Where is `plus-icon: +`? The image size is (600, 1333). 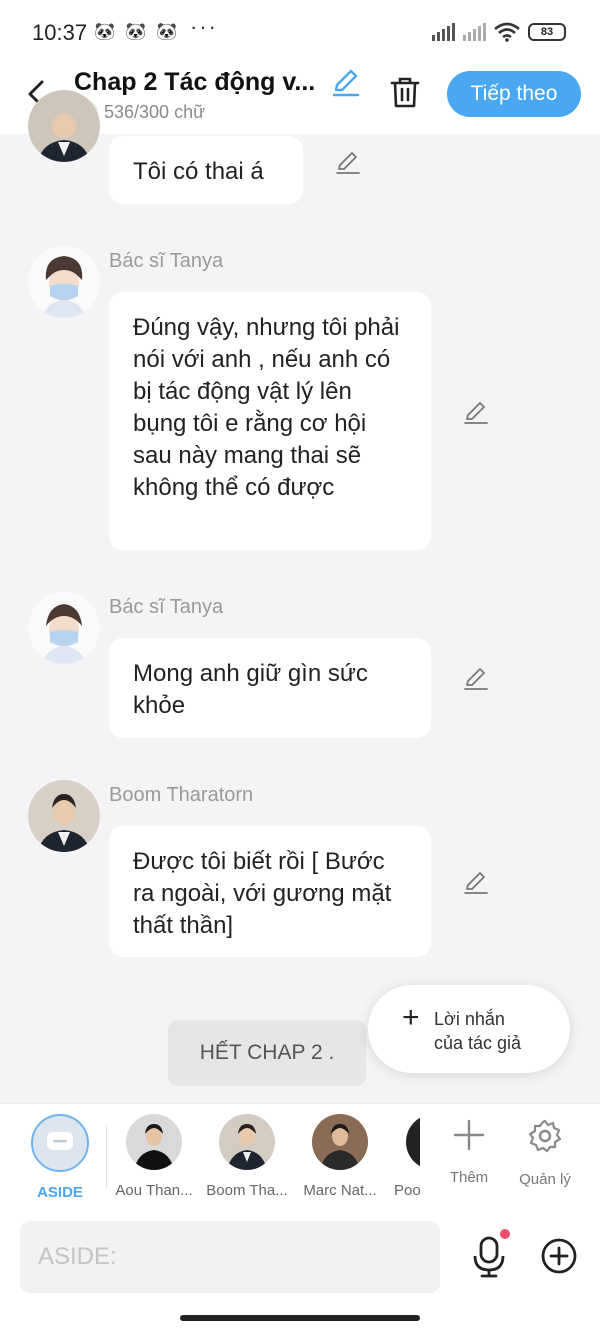
plus-icon: + is located at coordinates (411, 1017).